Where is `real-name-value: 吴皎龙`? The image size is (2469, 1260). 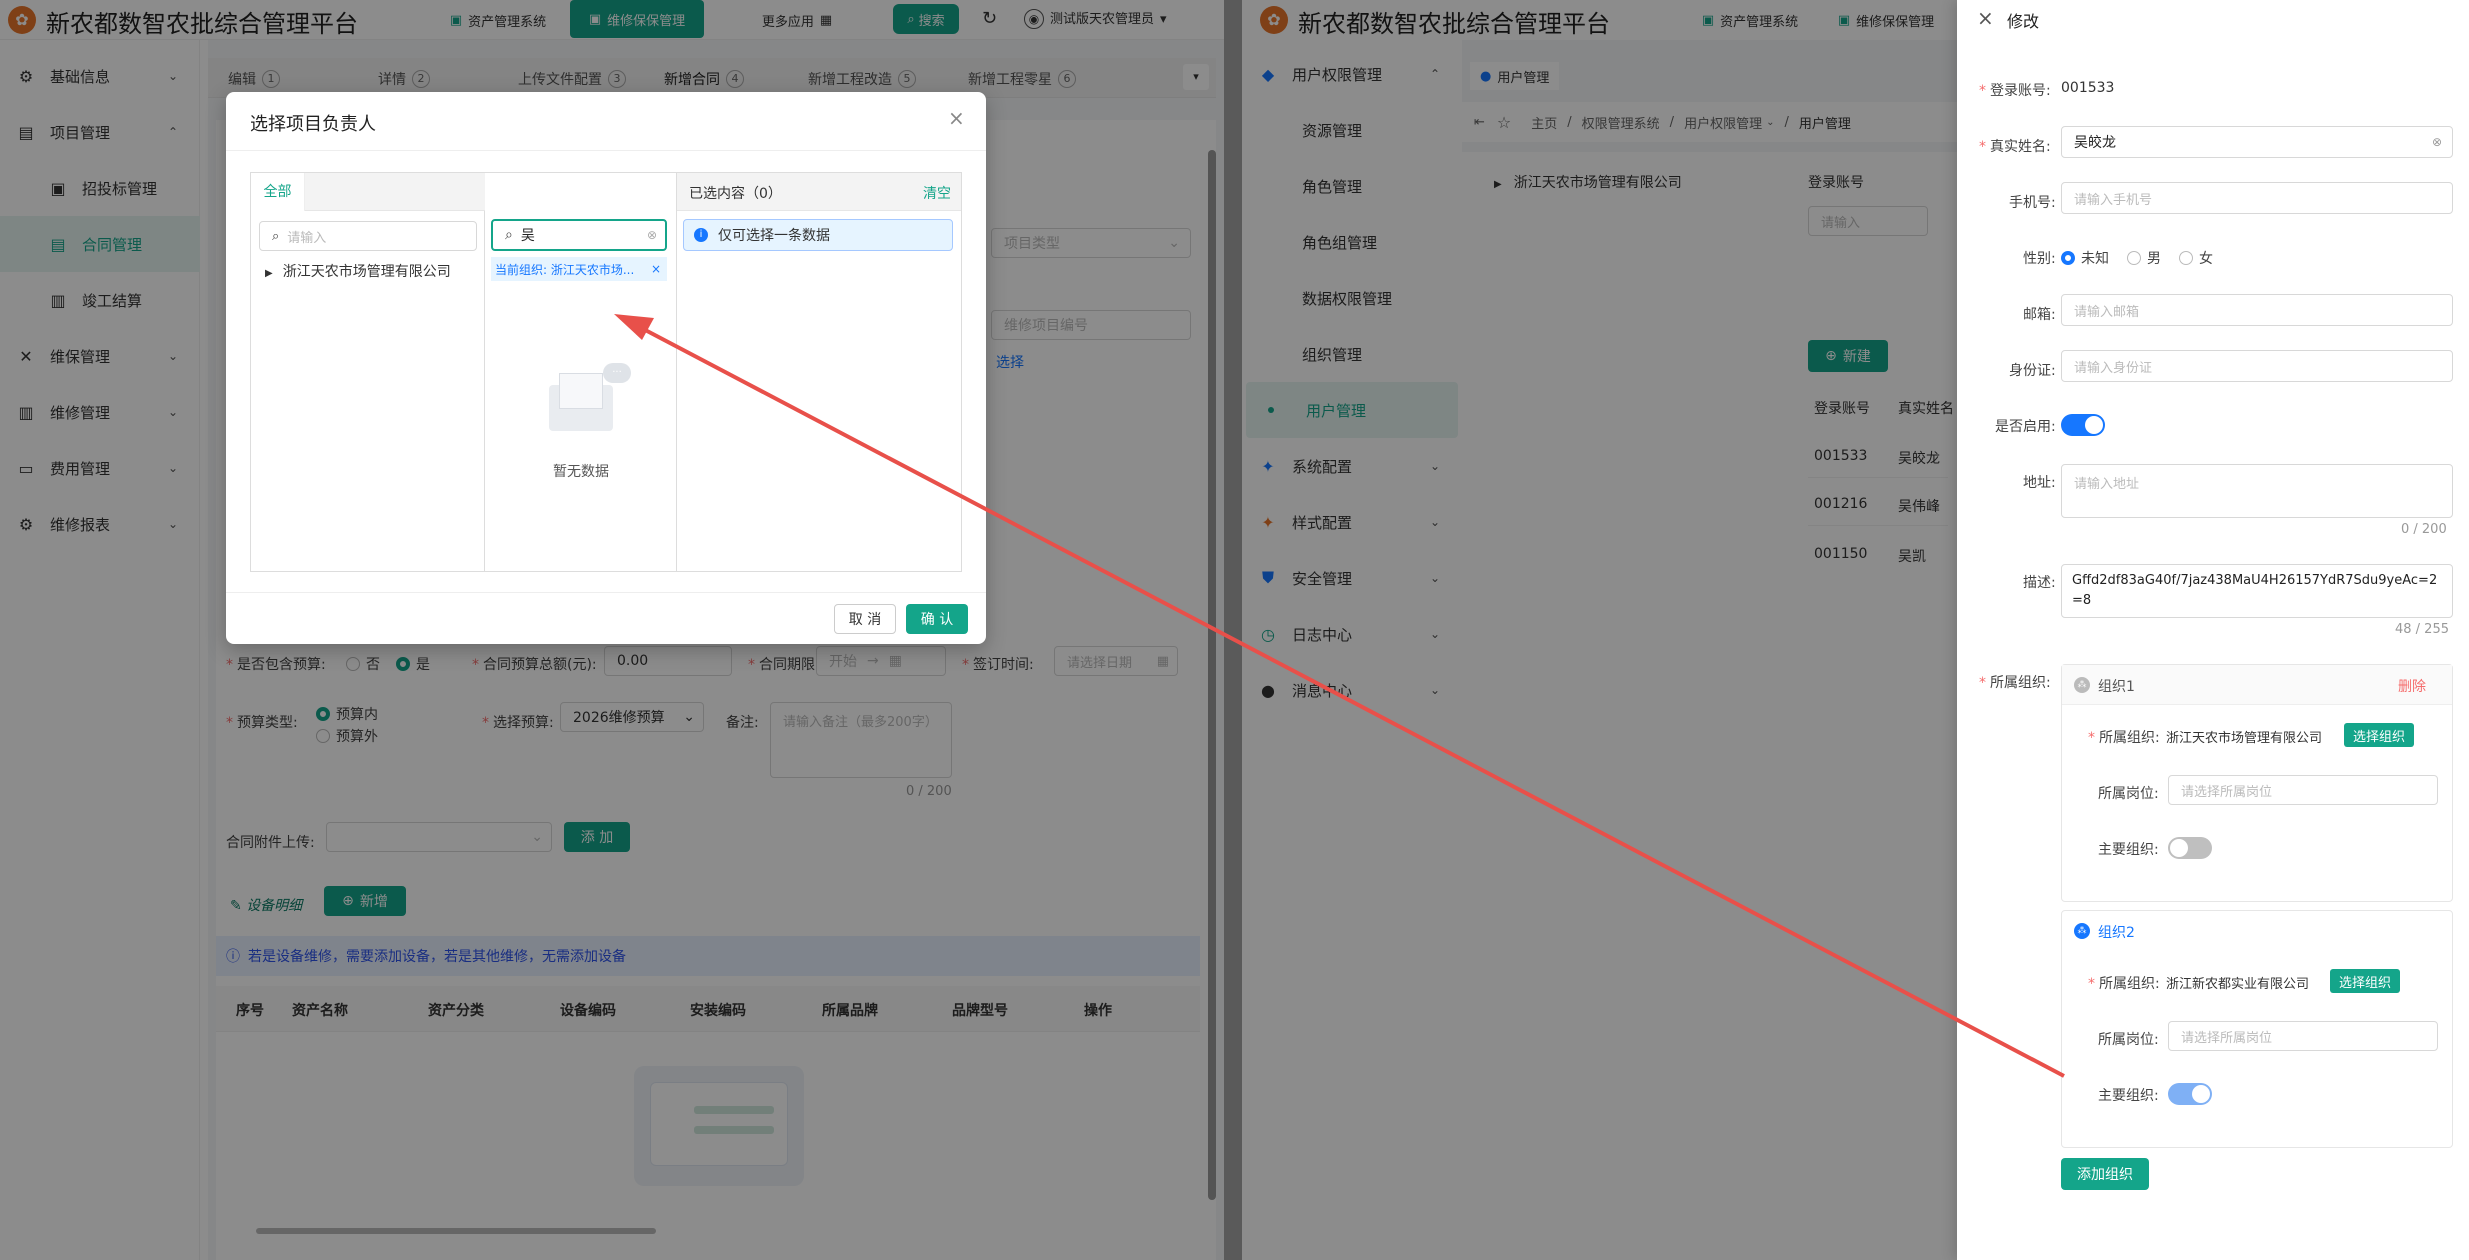
real-name-value: 吴皎龙 is located at coordinates (2095, 143).